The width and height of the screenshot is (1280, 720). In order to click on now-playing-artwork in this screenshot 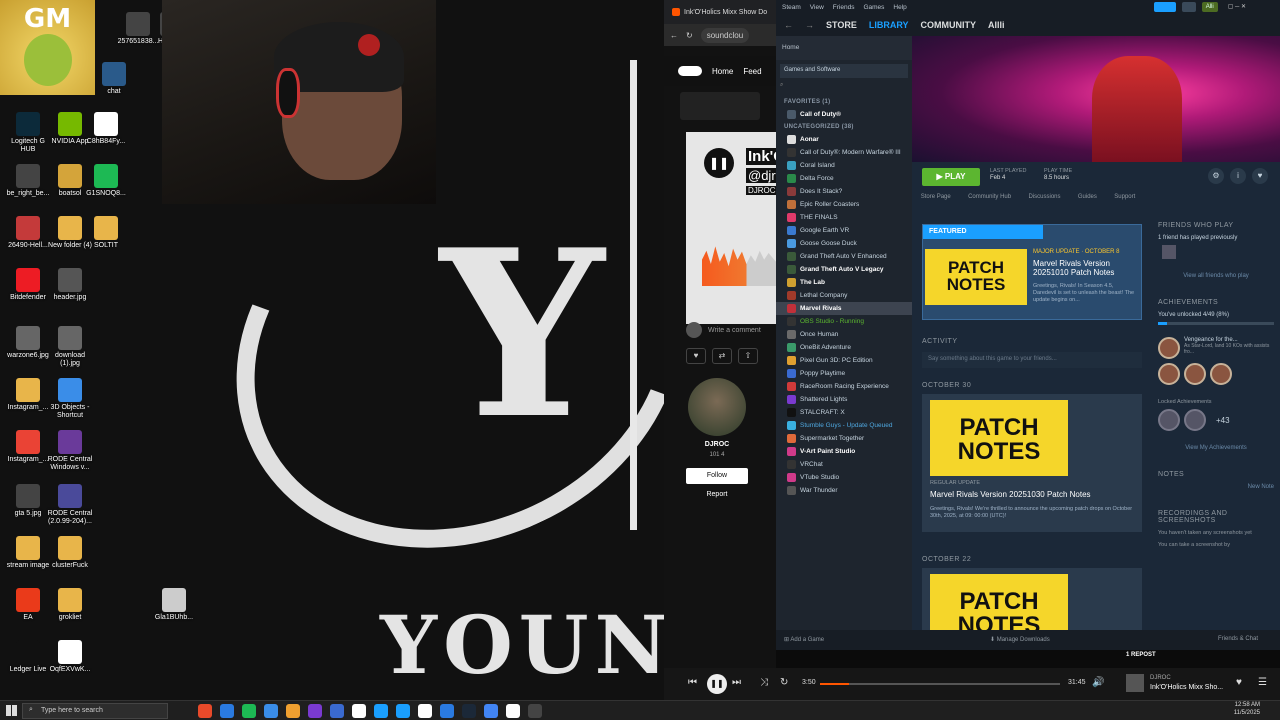, I will do `click(1135, 683)`.